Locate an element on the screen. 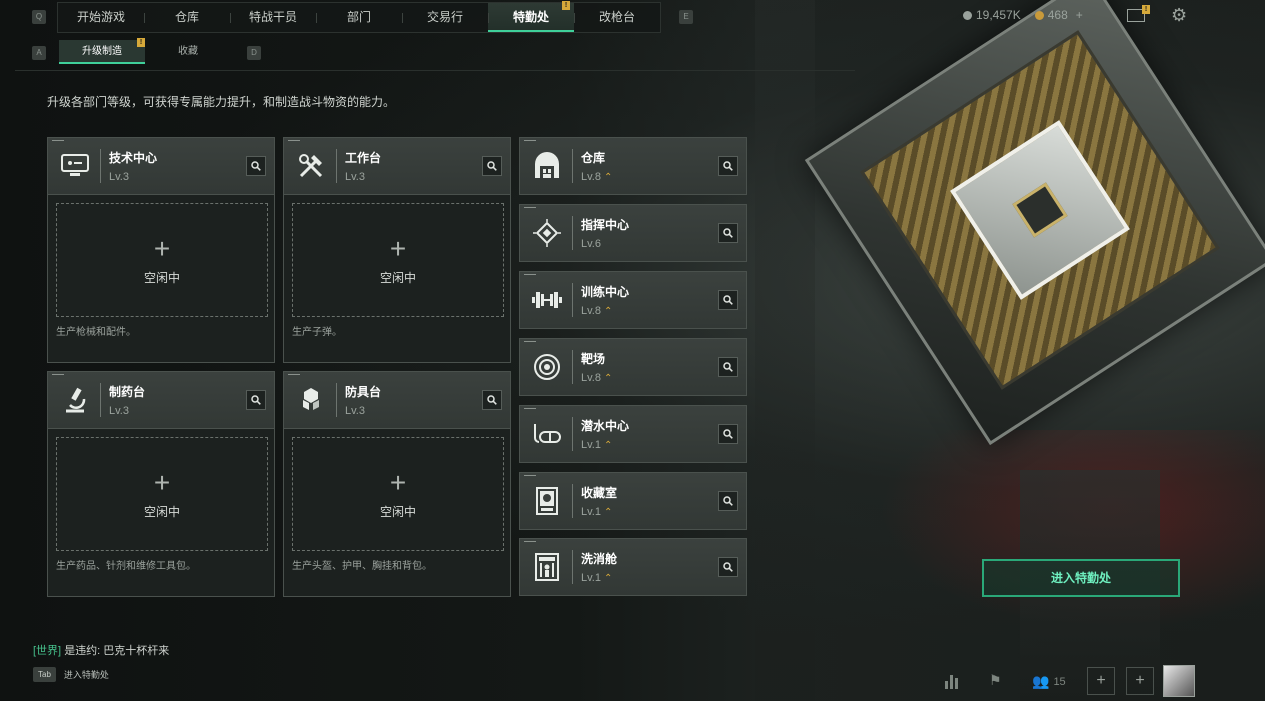 Image resolution: width=1265 pixels, height=701 pixels. room-decontamination: 洗消舱 Lv.1 ⌃ is located at coordinates (633, 567).